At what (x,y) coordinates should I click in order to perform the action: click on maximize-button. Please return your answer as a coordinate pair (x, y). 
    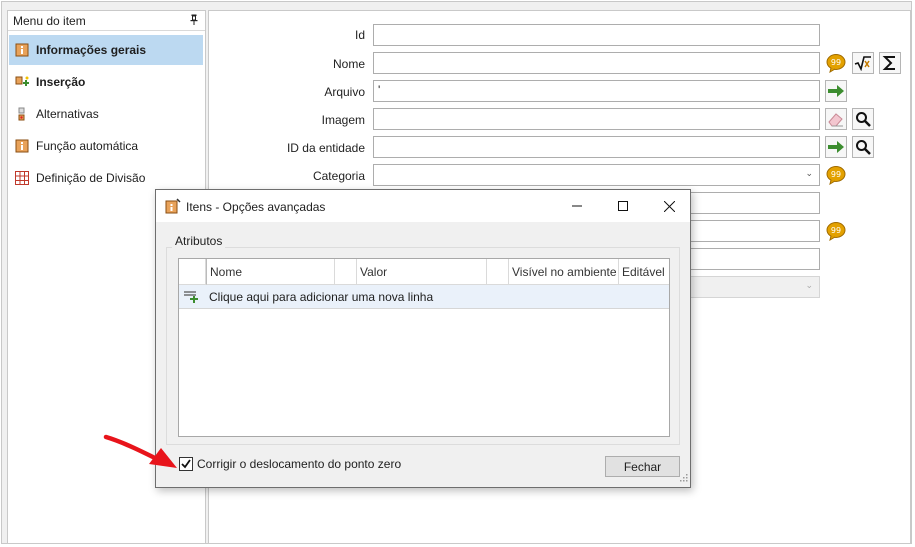
    Looking at the image, I should click on (623, 206).